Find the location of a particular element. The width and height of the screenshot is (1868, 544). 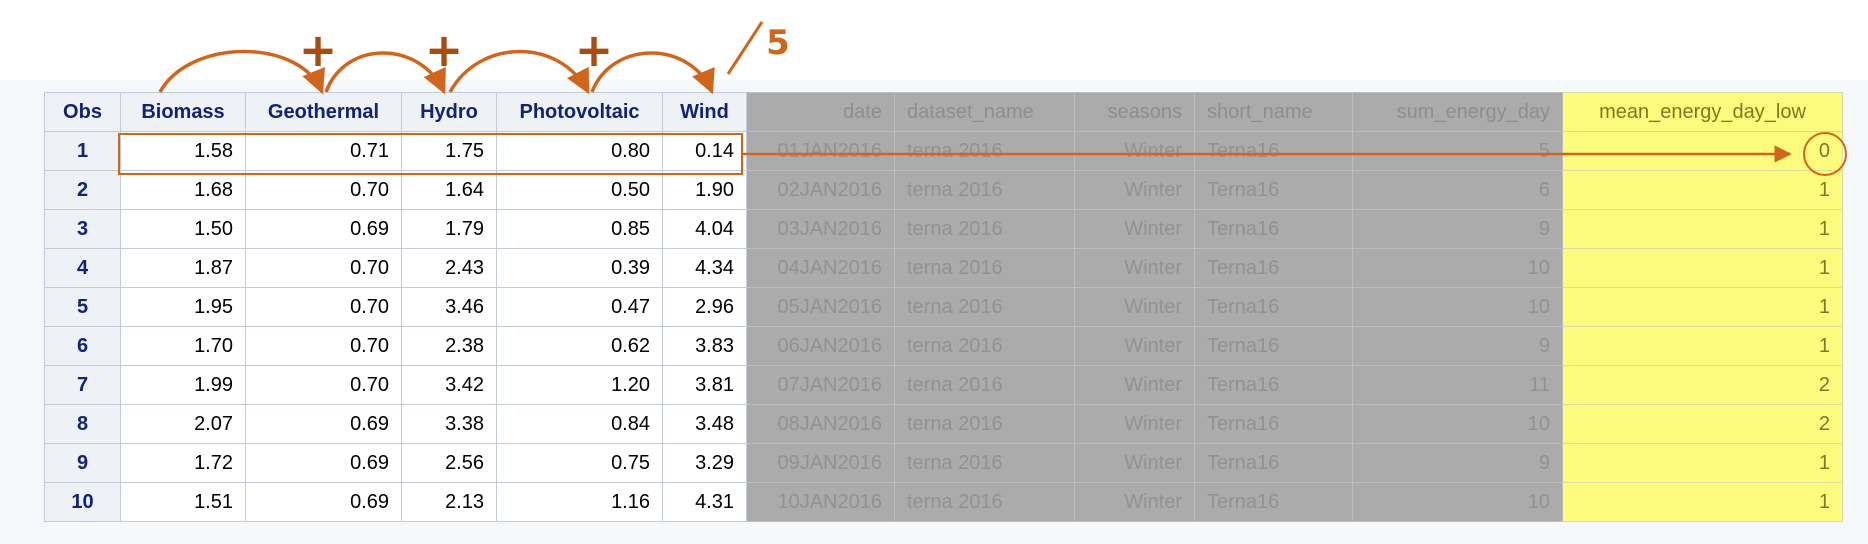

cell-geothermal: 0.71 is located at coordinates (323, 151).